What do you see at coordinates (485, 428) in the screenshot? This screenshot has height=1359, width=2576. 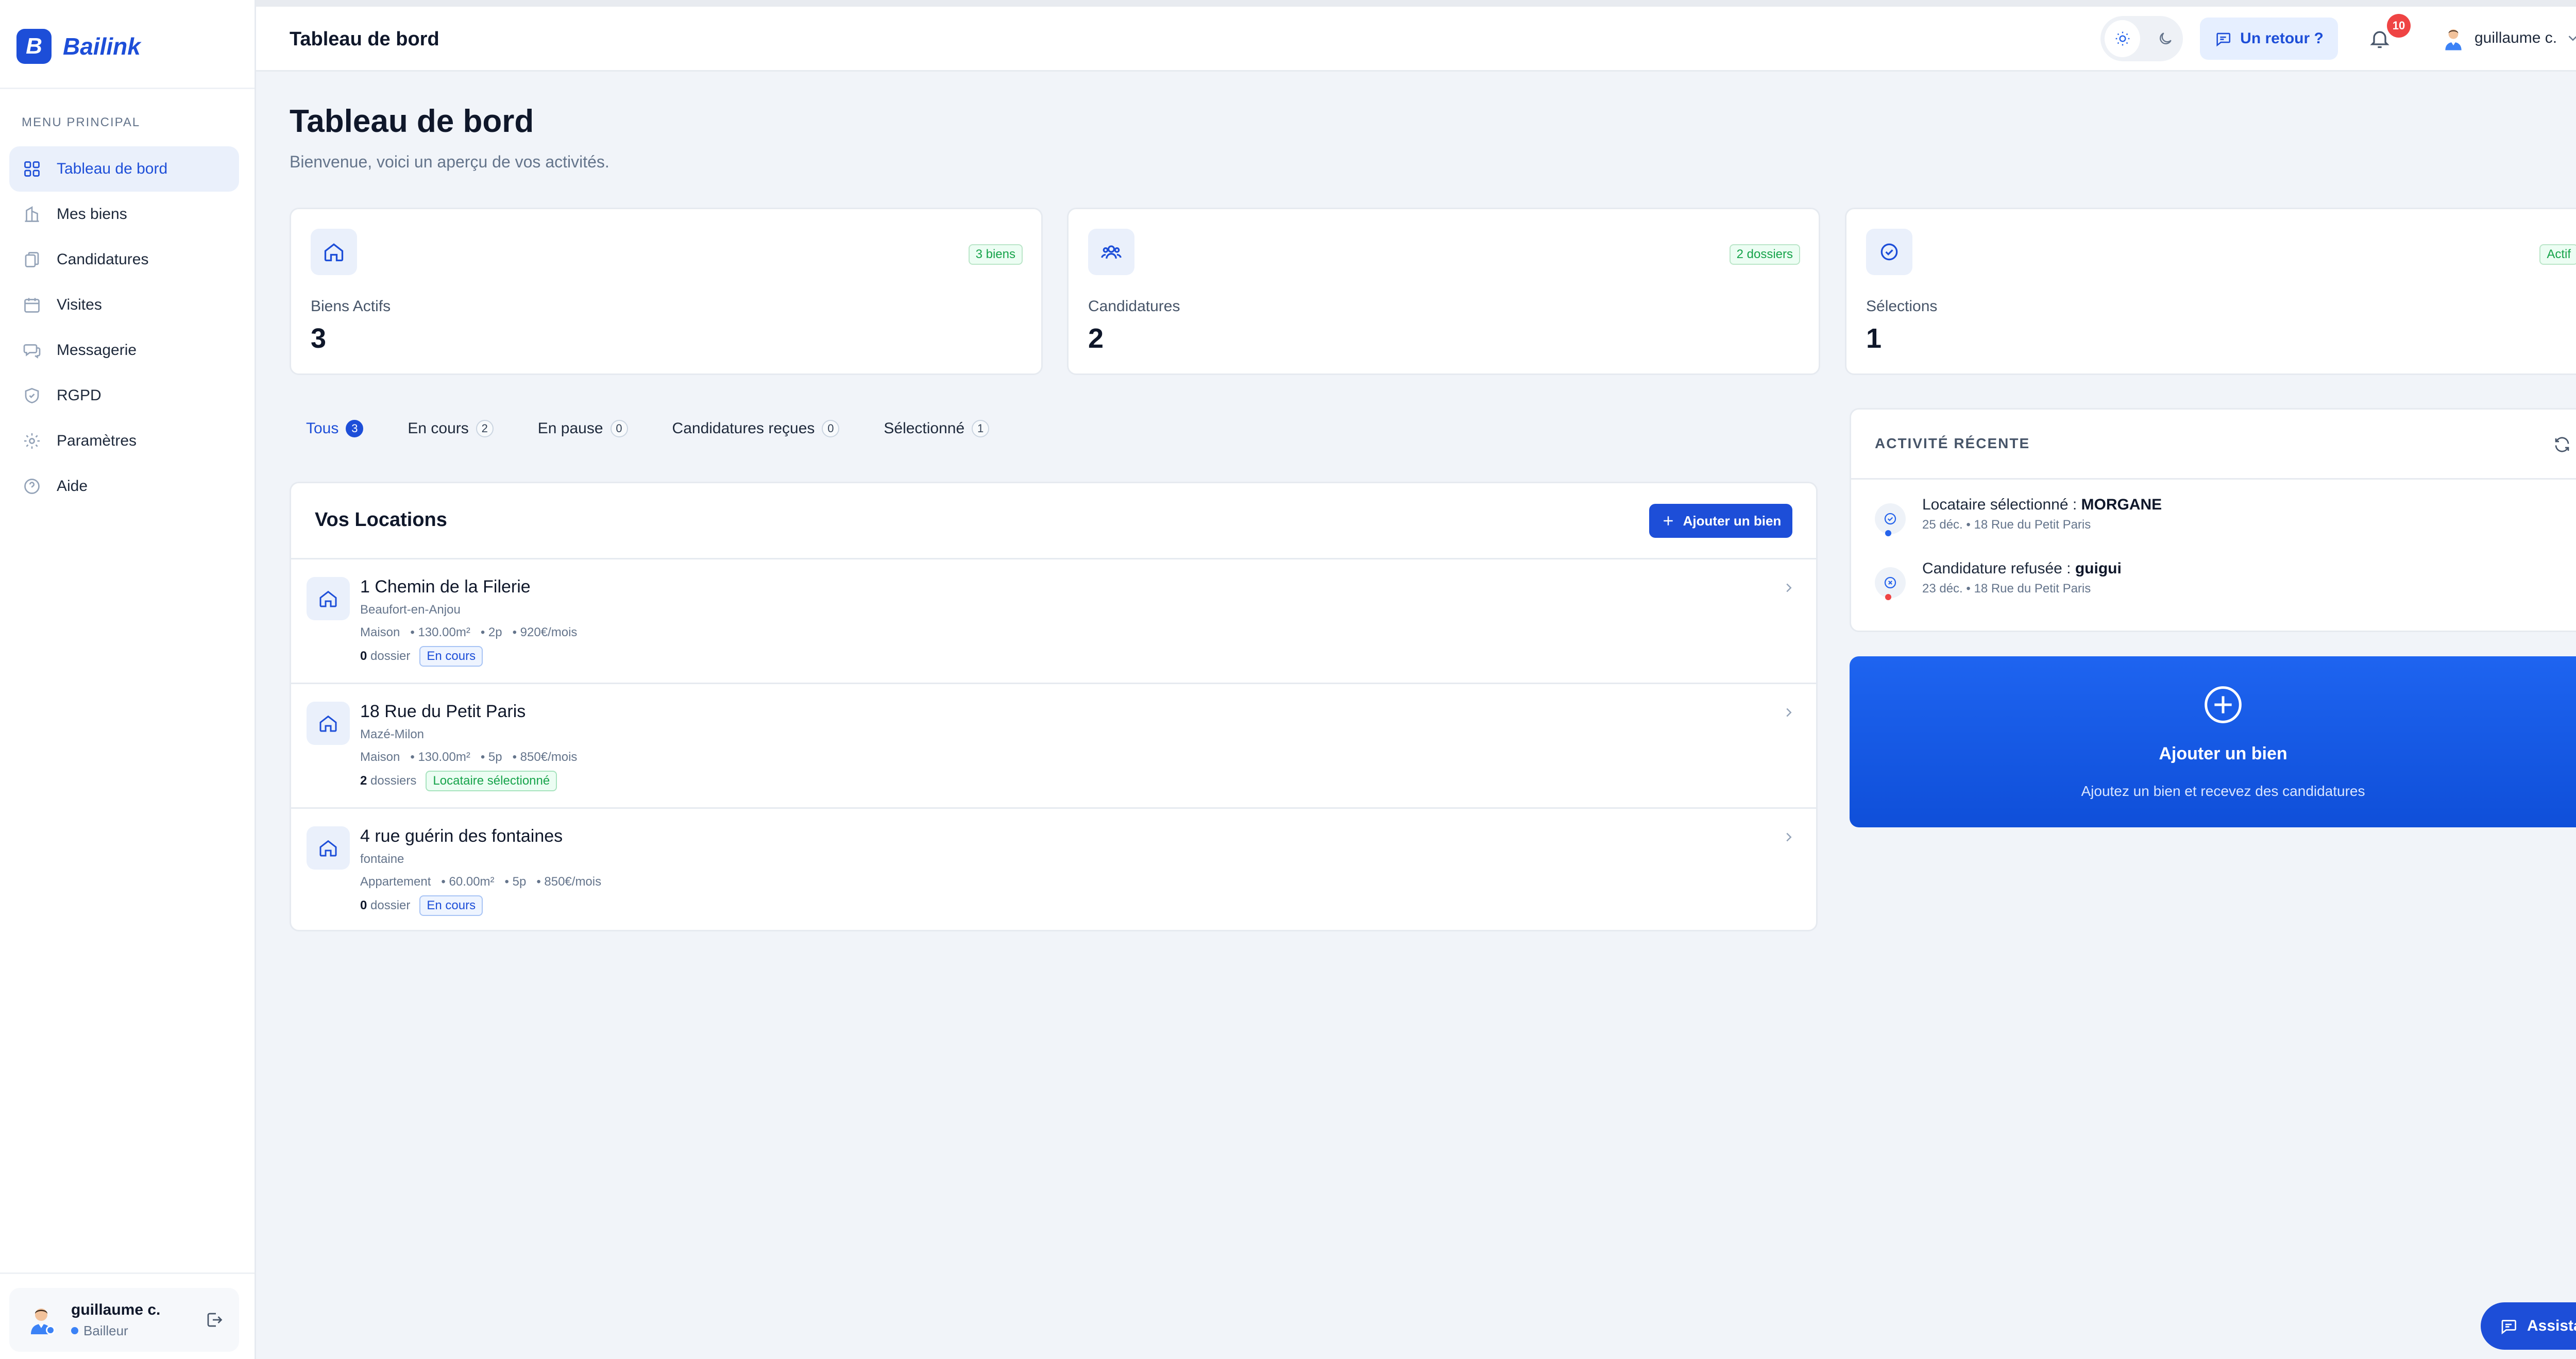 I see `tab-count: 2` at bounding box center [485, 428].